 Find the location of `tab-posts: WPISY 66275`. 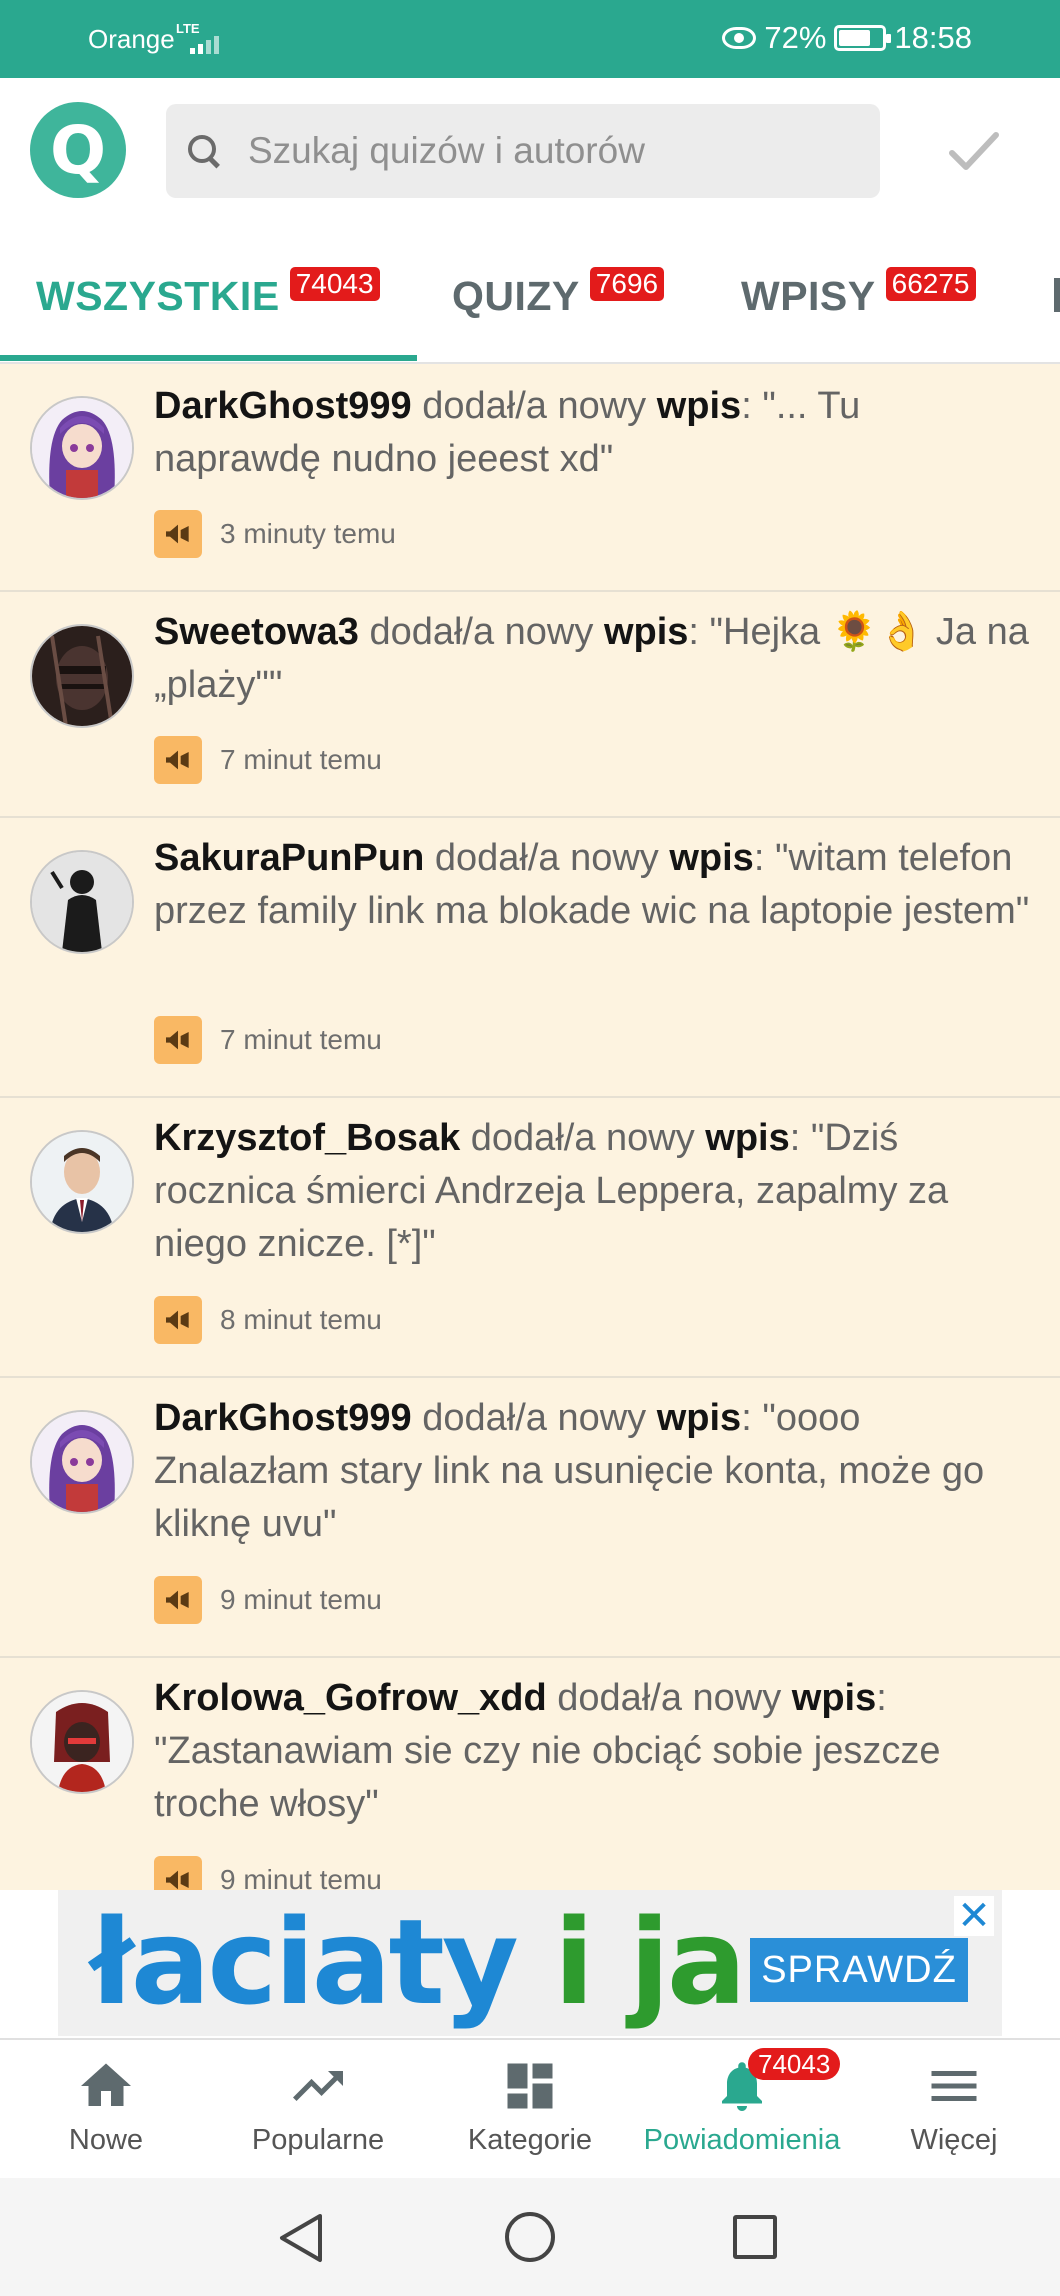

tab-posts: WPISY 66275 is located at coordinates (858, 296).